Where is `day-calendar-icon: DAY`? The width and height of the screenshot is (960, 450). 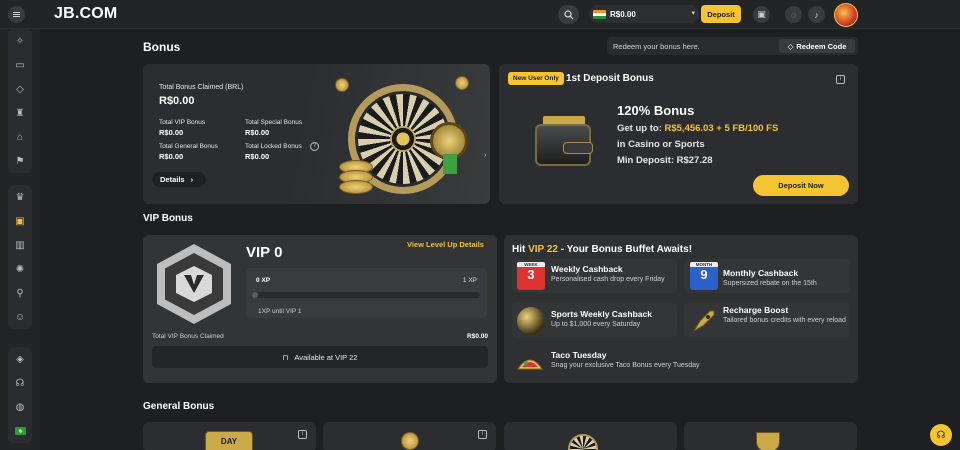 day-calendar-icon: DAY is located at coordinates (229, 440).